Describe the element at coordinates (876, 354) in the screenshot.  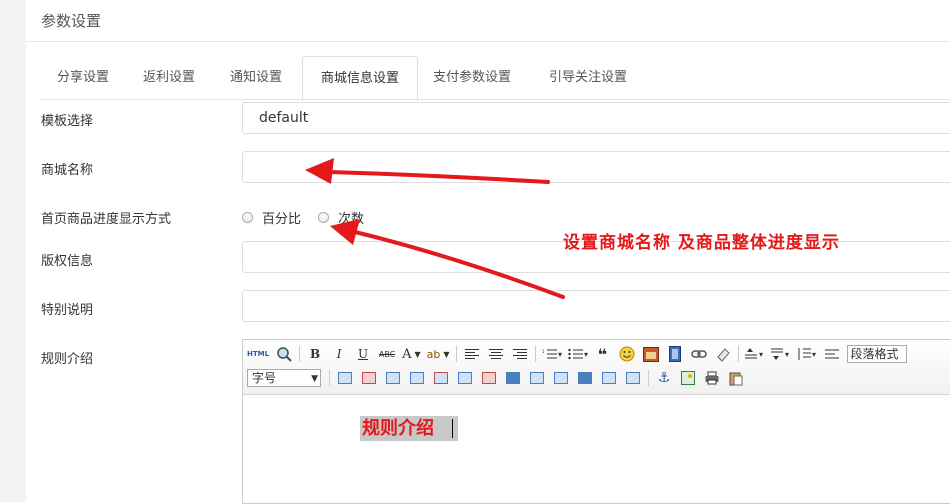
I see `paragraph-format-select: 段落格式` at that location.